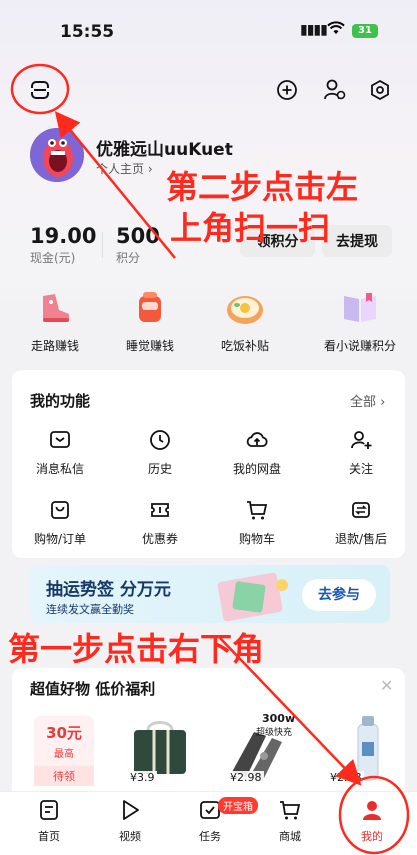 The image size is (417, 855). Describe the element at coordinates (124, 168) in the screenshot. I see `homepage-link: 个人主页 ›` at that location.